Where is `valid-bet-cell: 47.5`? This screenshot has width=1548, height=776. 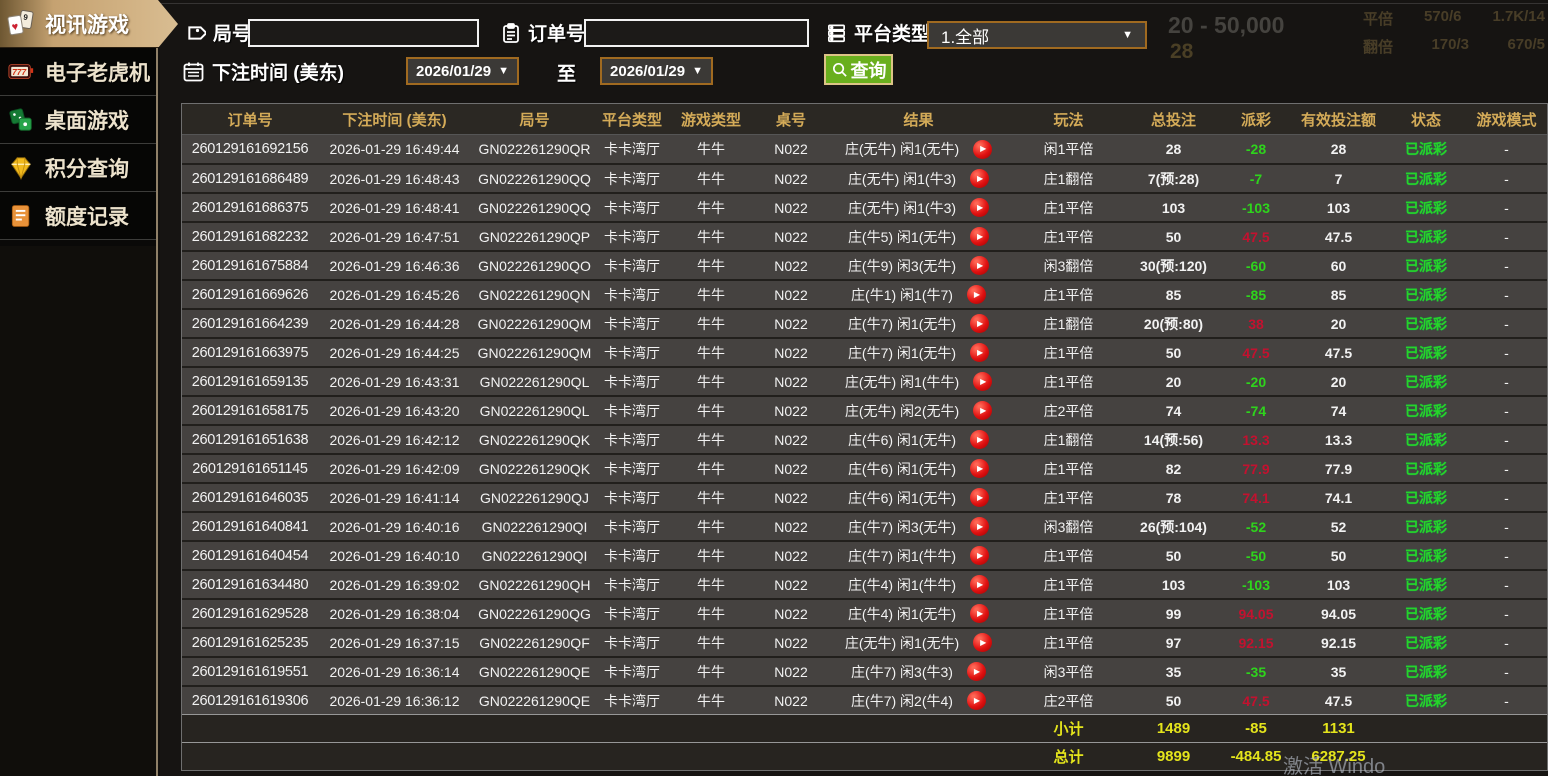
valid-bet-cell: 47.5 is located at coordinates (1338, 352).